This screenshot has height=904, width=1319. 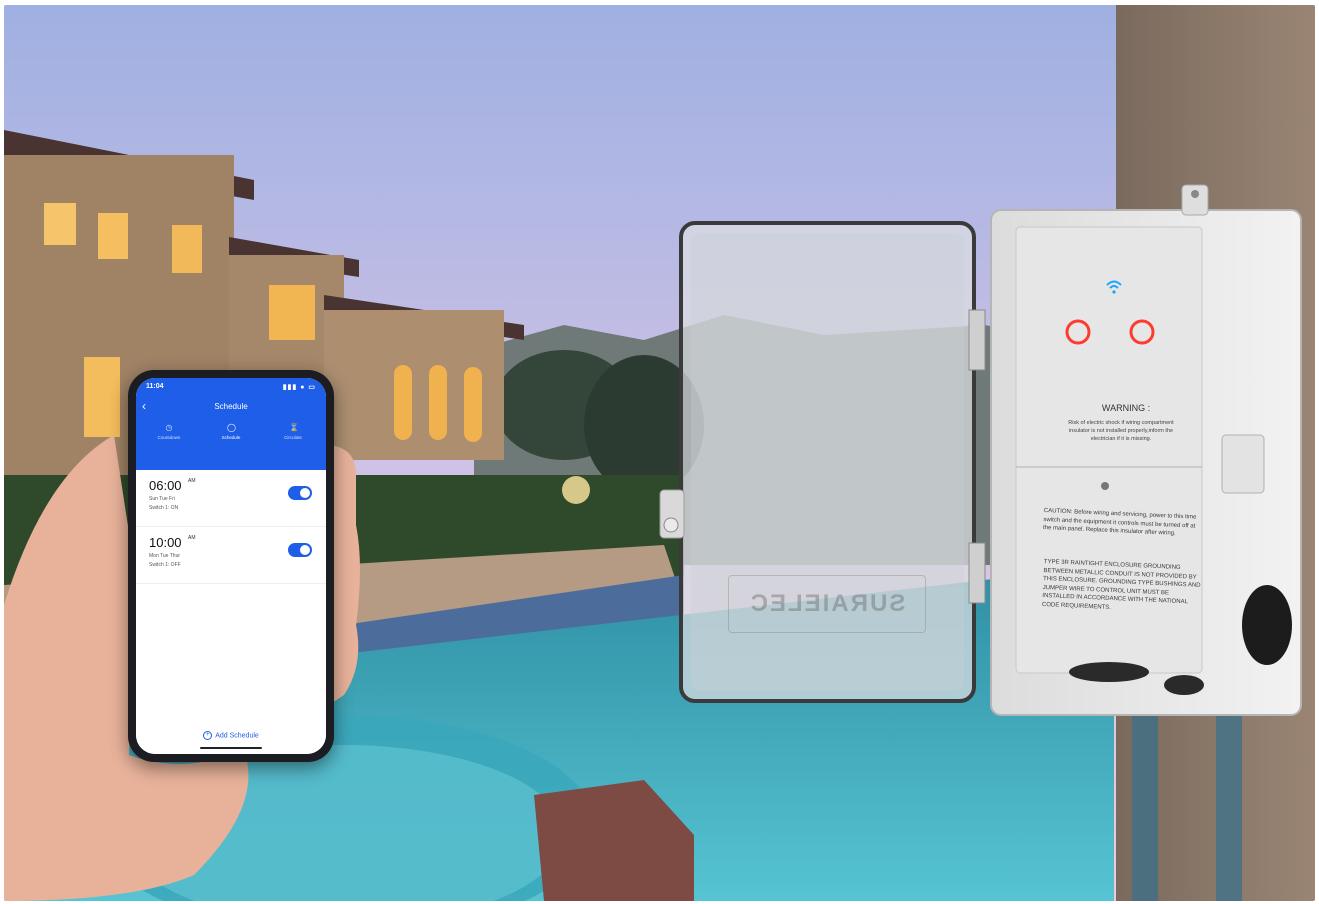 I want to click on alarm-icon: ◯, so click(x=231, y=427).